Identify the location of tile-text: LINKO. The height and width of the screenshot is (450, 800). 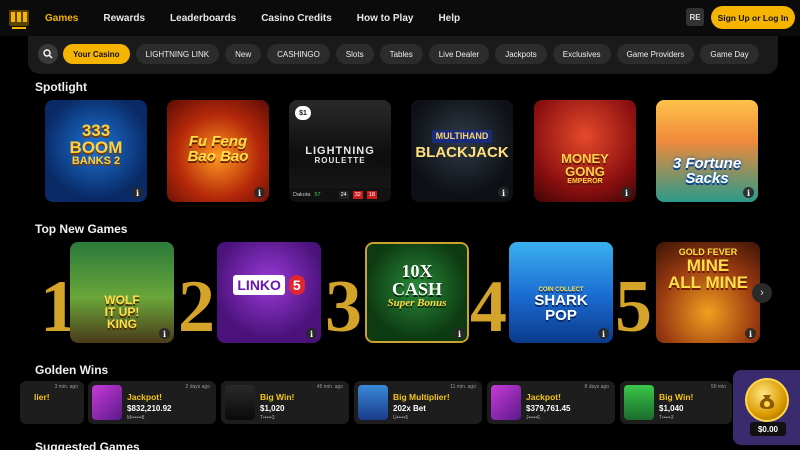
(259, 285).